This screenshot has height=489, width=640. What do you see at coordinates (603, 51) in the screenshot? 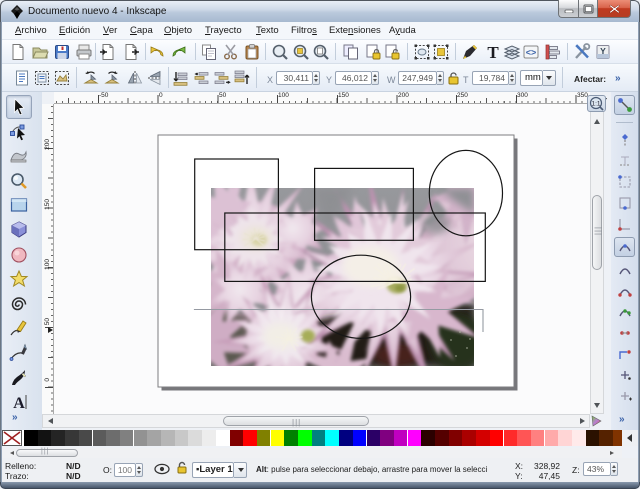
I see `svg-text: Y` at bounding box center [603, 51].